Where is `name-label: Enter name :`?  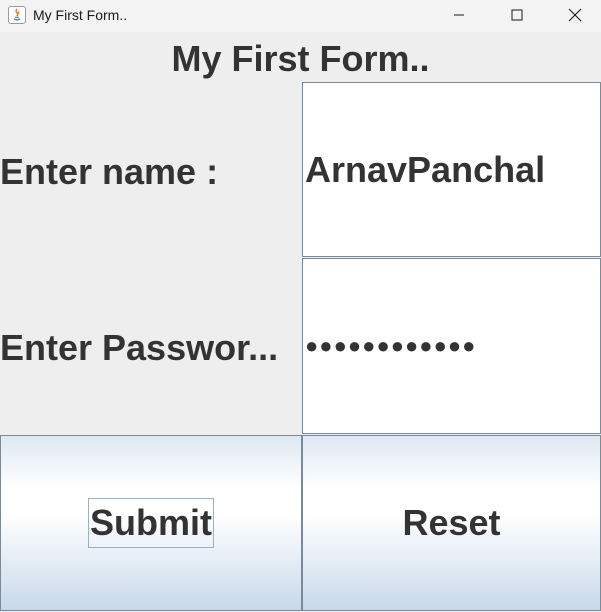 name-label: Enter name : is located at coordinates (109, 171).